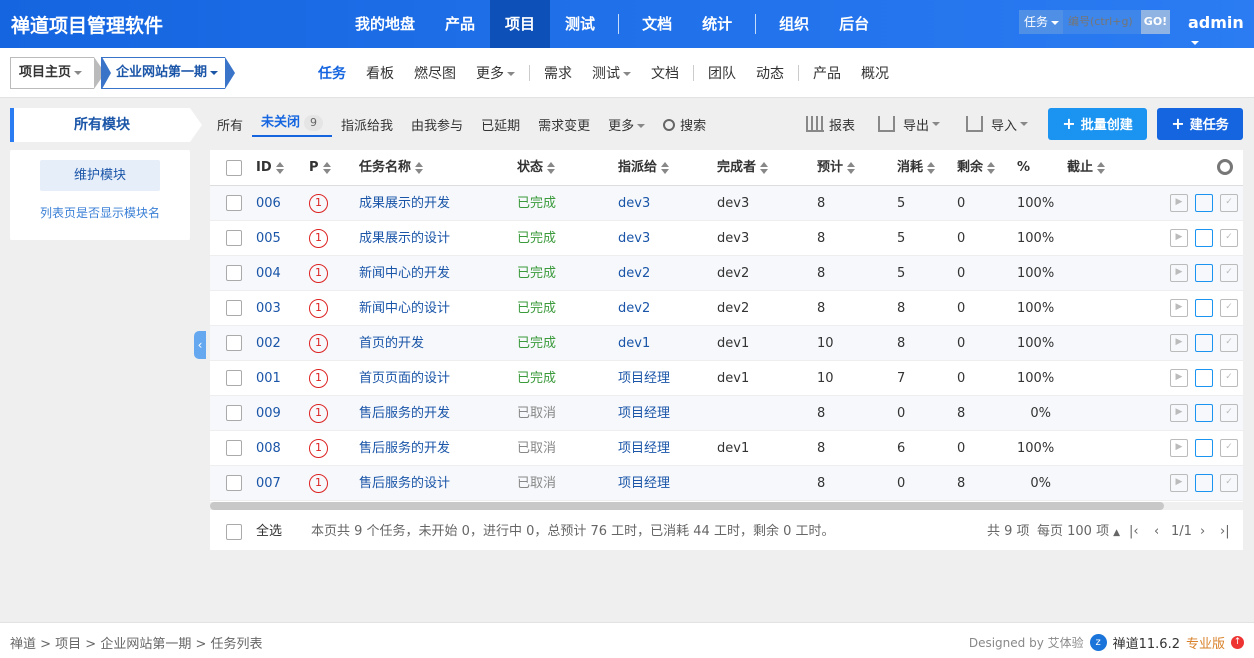 The height and width of the screenshot is (658, 1254). I want to click on nav-doc: 文档, so click(657, 24).